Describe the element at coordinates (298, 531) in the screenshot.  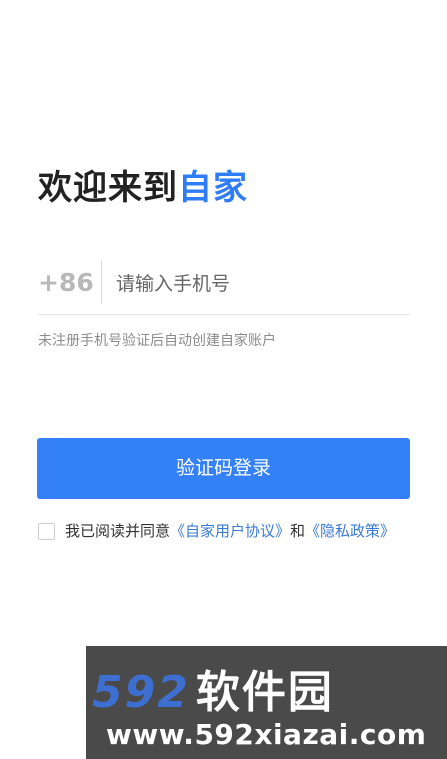
I see `agreement-connector: 和` at that location.